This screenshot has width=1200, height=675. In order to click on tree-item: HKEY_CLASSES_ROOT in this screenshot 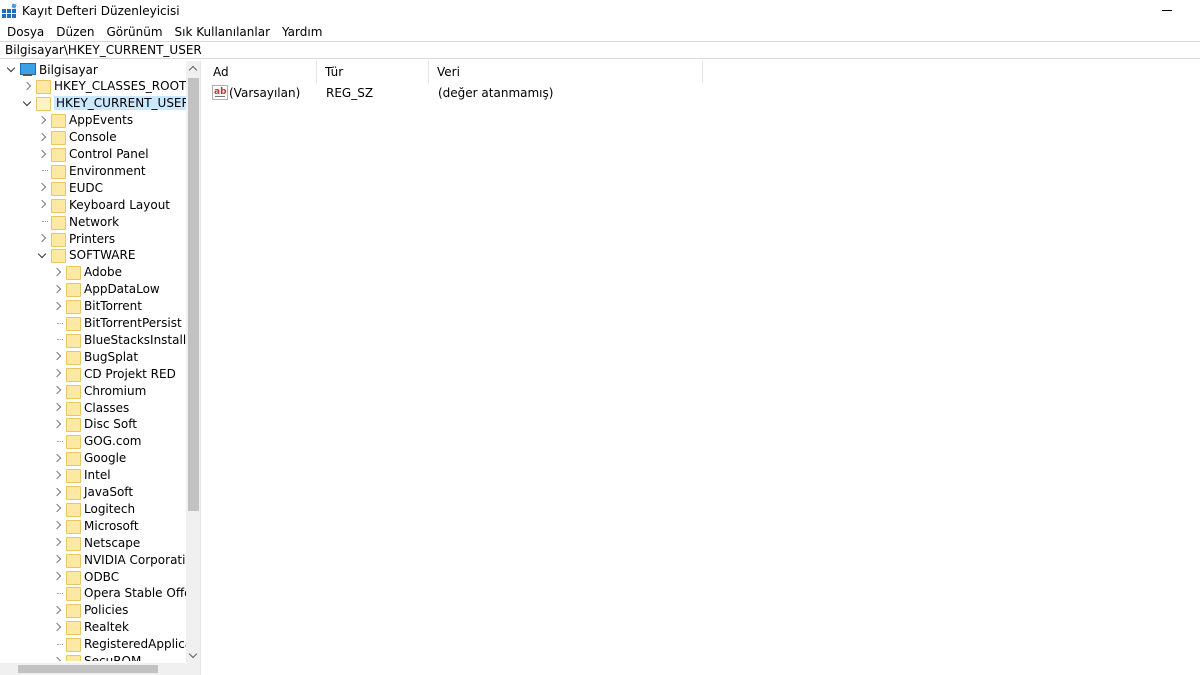, I will do `click(104, 86)`.